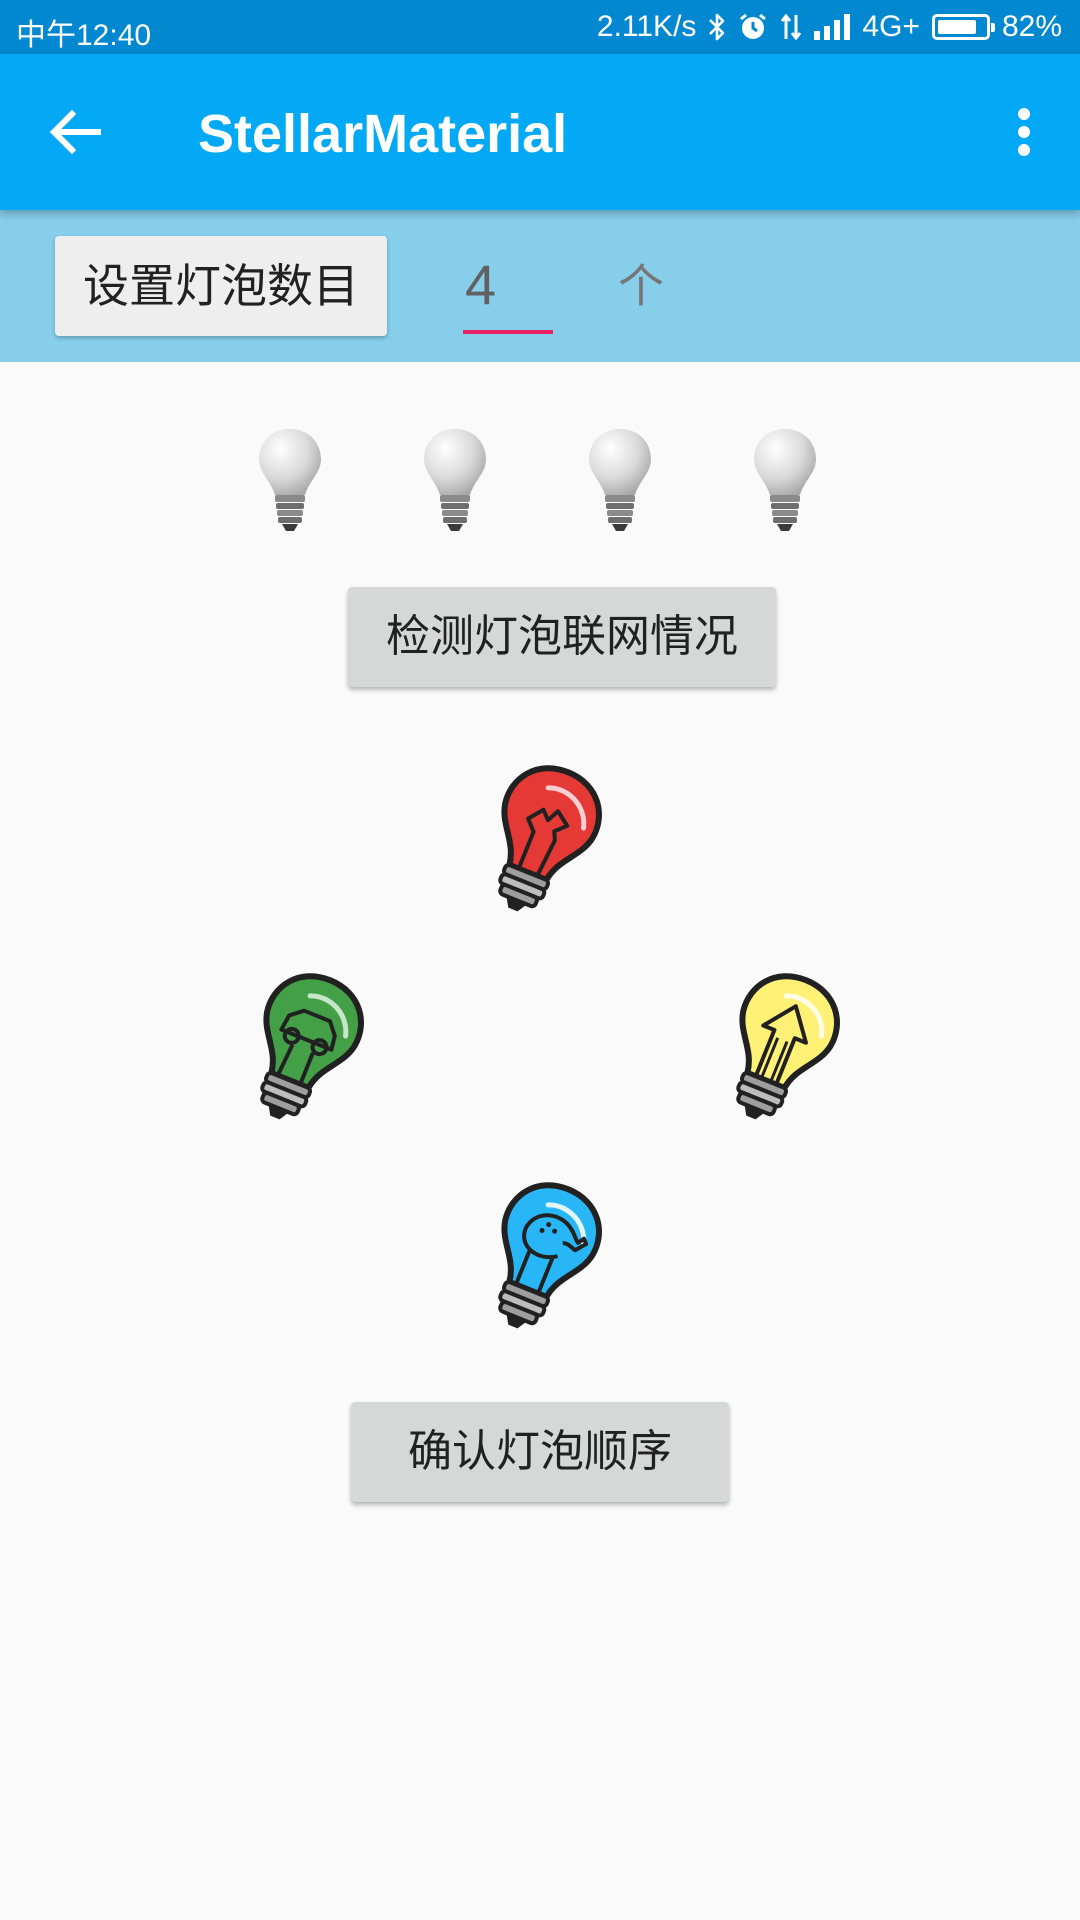 The height and width of the screenshot is (1920, 1080). I want to click on alarm-icon, so click(753, 27).